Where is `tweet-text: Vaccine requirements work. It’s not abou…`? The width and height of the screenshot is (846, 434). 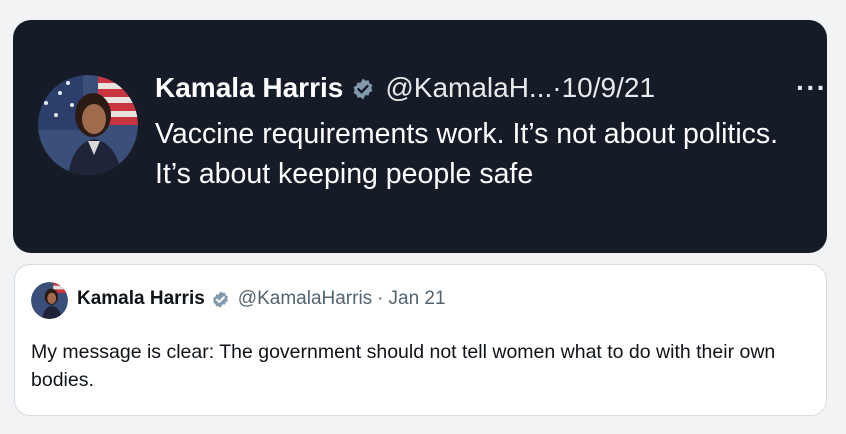
tweet-text: Vaccine requirements work. It’s not abou… is located at coordinates (467, 154).